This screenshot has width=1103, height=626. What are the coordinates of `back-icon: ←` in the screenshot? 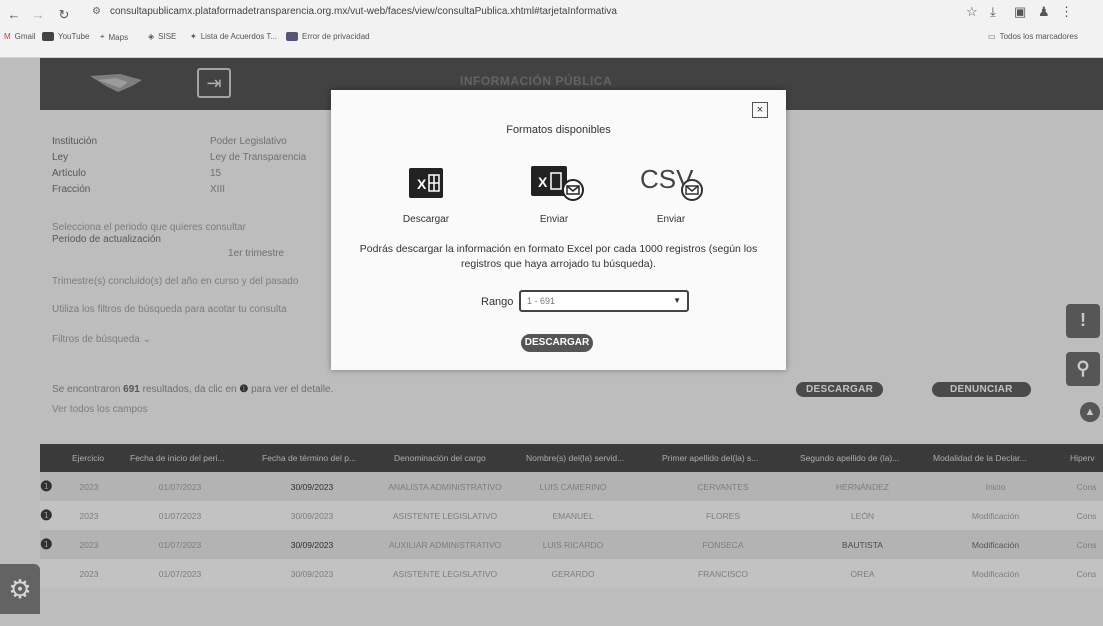 It's located at (14, 14).